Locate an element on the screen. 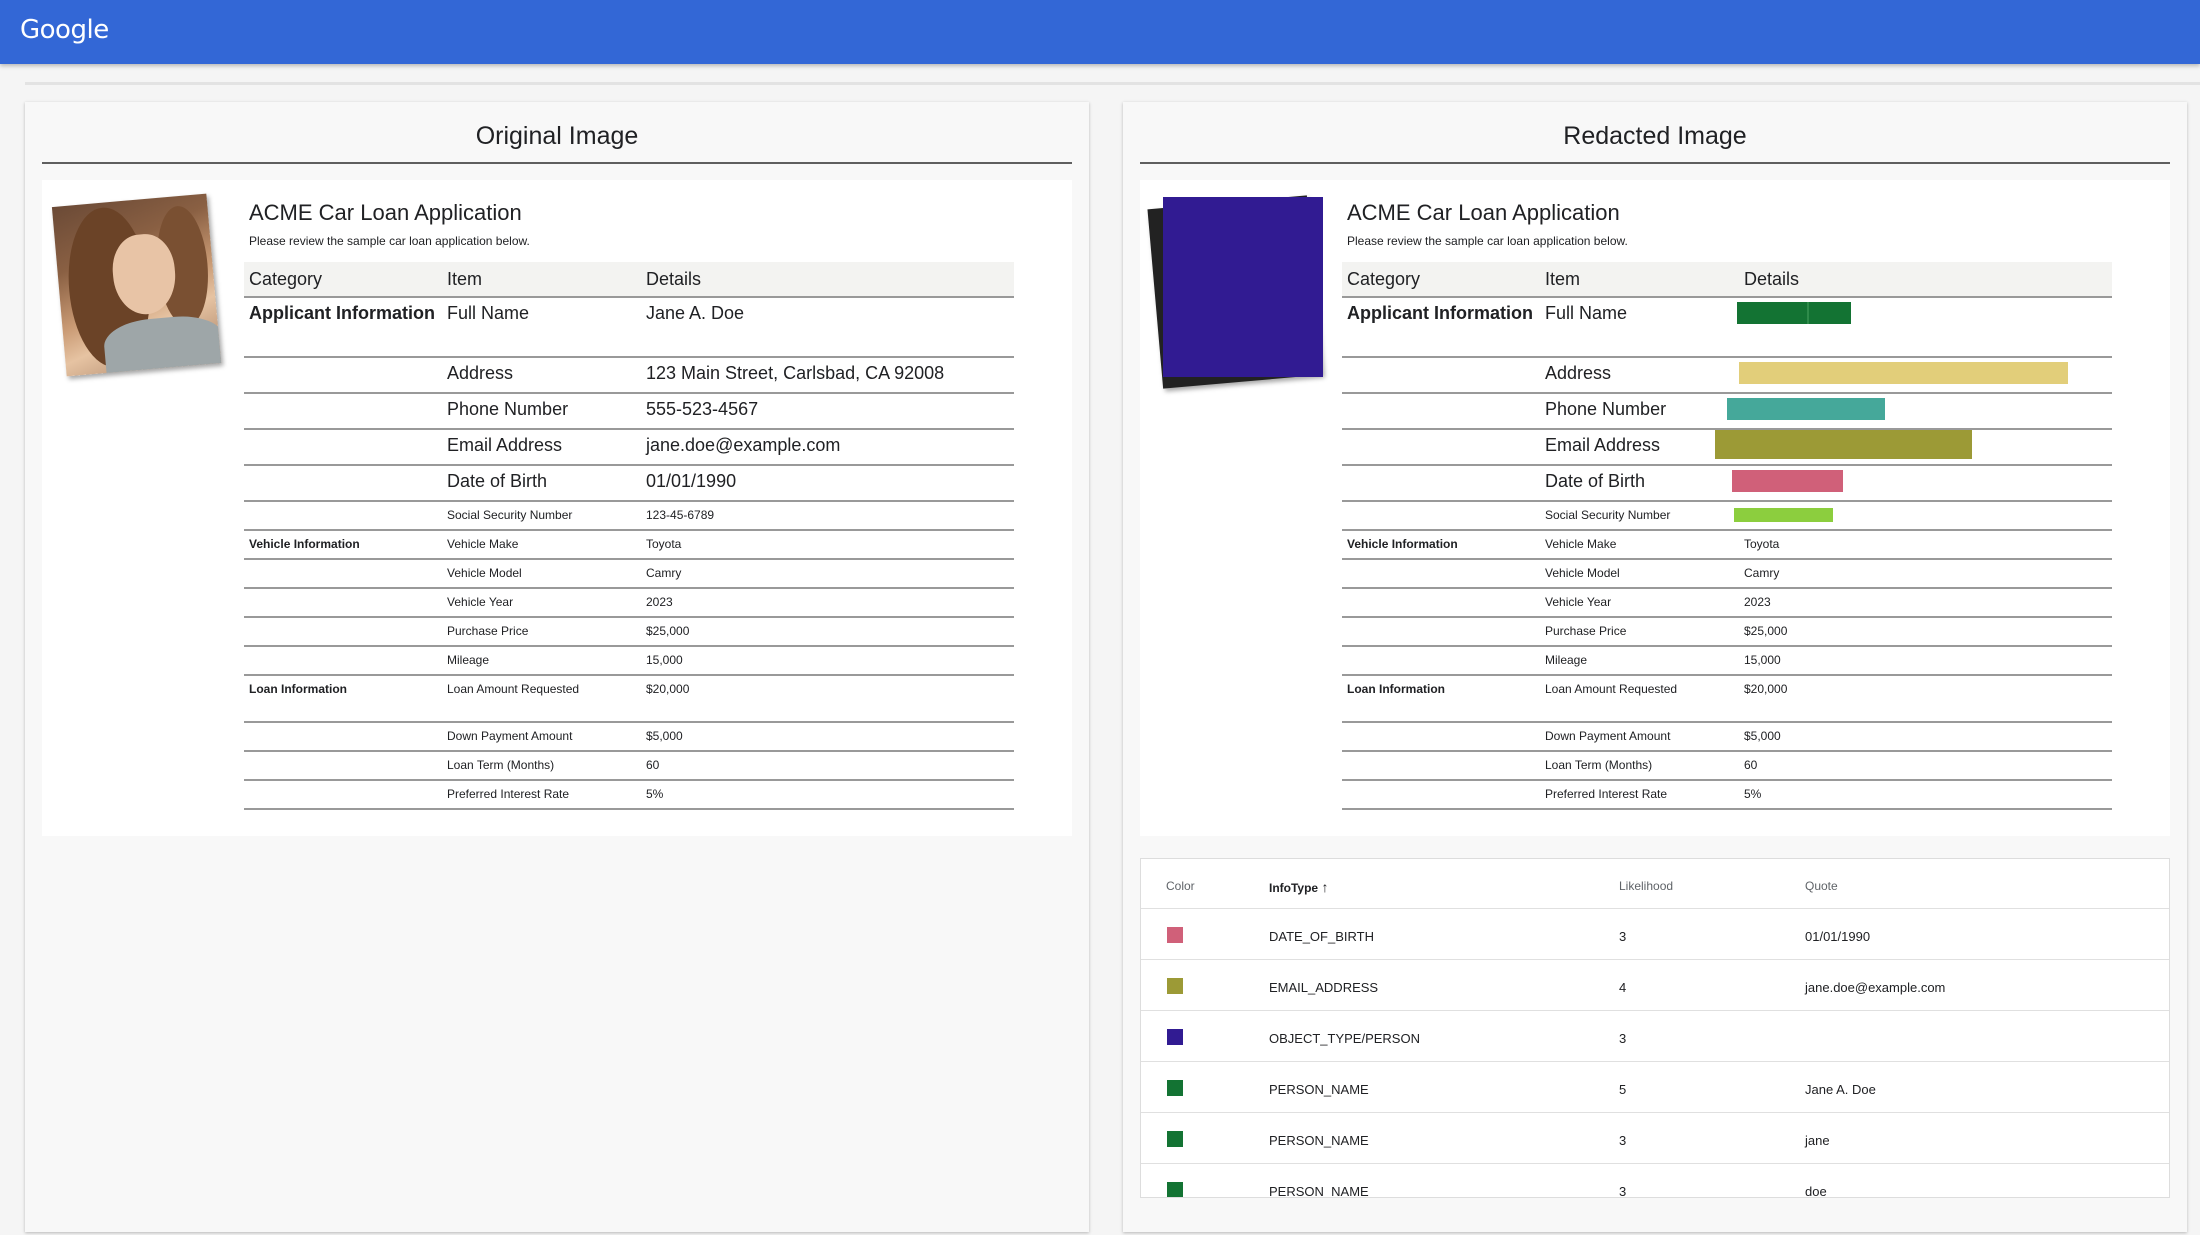  redaction-box-full-name is located at coordinates (1794, 313).